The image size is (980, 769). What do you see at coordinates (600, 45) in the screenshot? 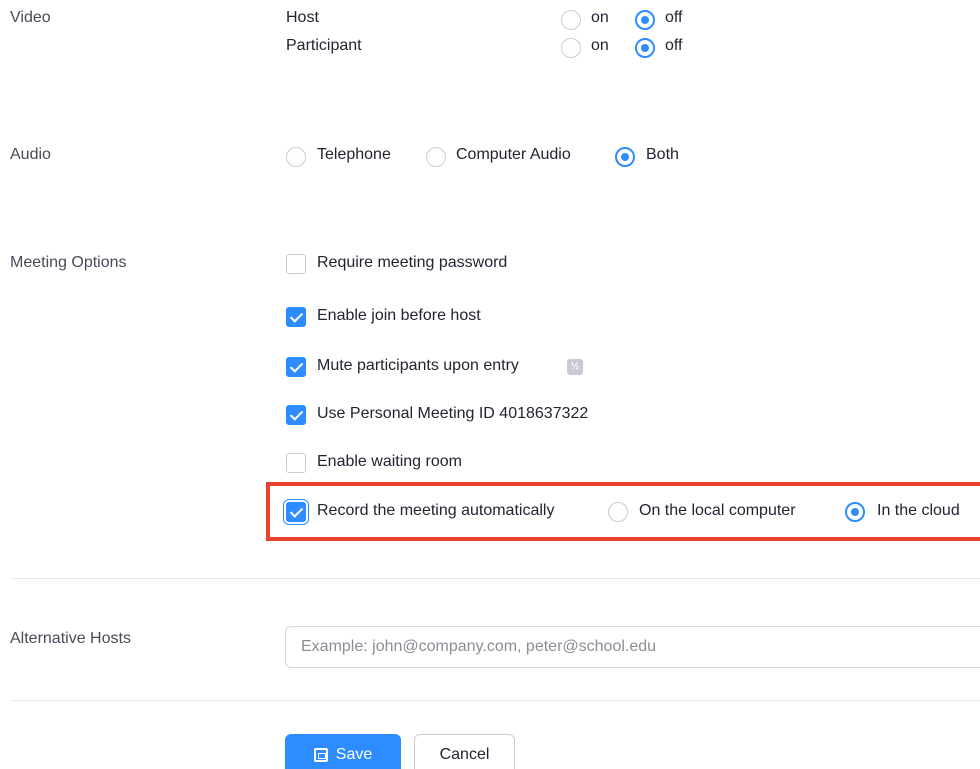
I see `video-participant-on-label: on` at bounding box center [600, 45].